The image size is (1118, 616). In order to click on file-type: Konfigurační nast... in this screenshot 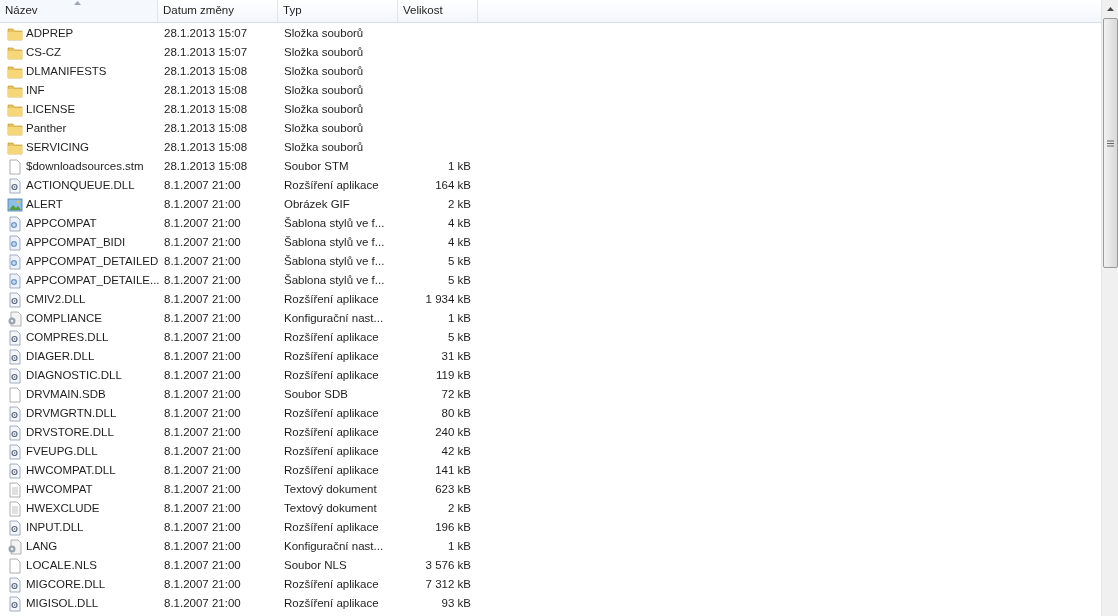, I will do `click(334, 317)`.